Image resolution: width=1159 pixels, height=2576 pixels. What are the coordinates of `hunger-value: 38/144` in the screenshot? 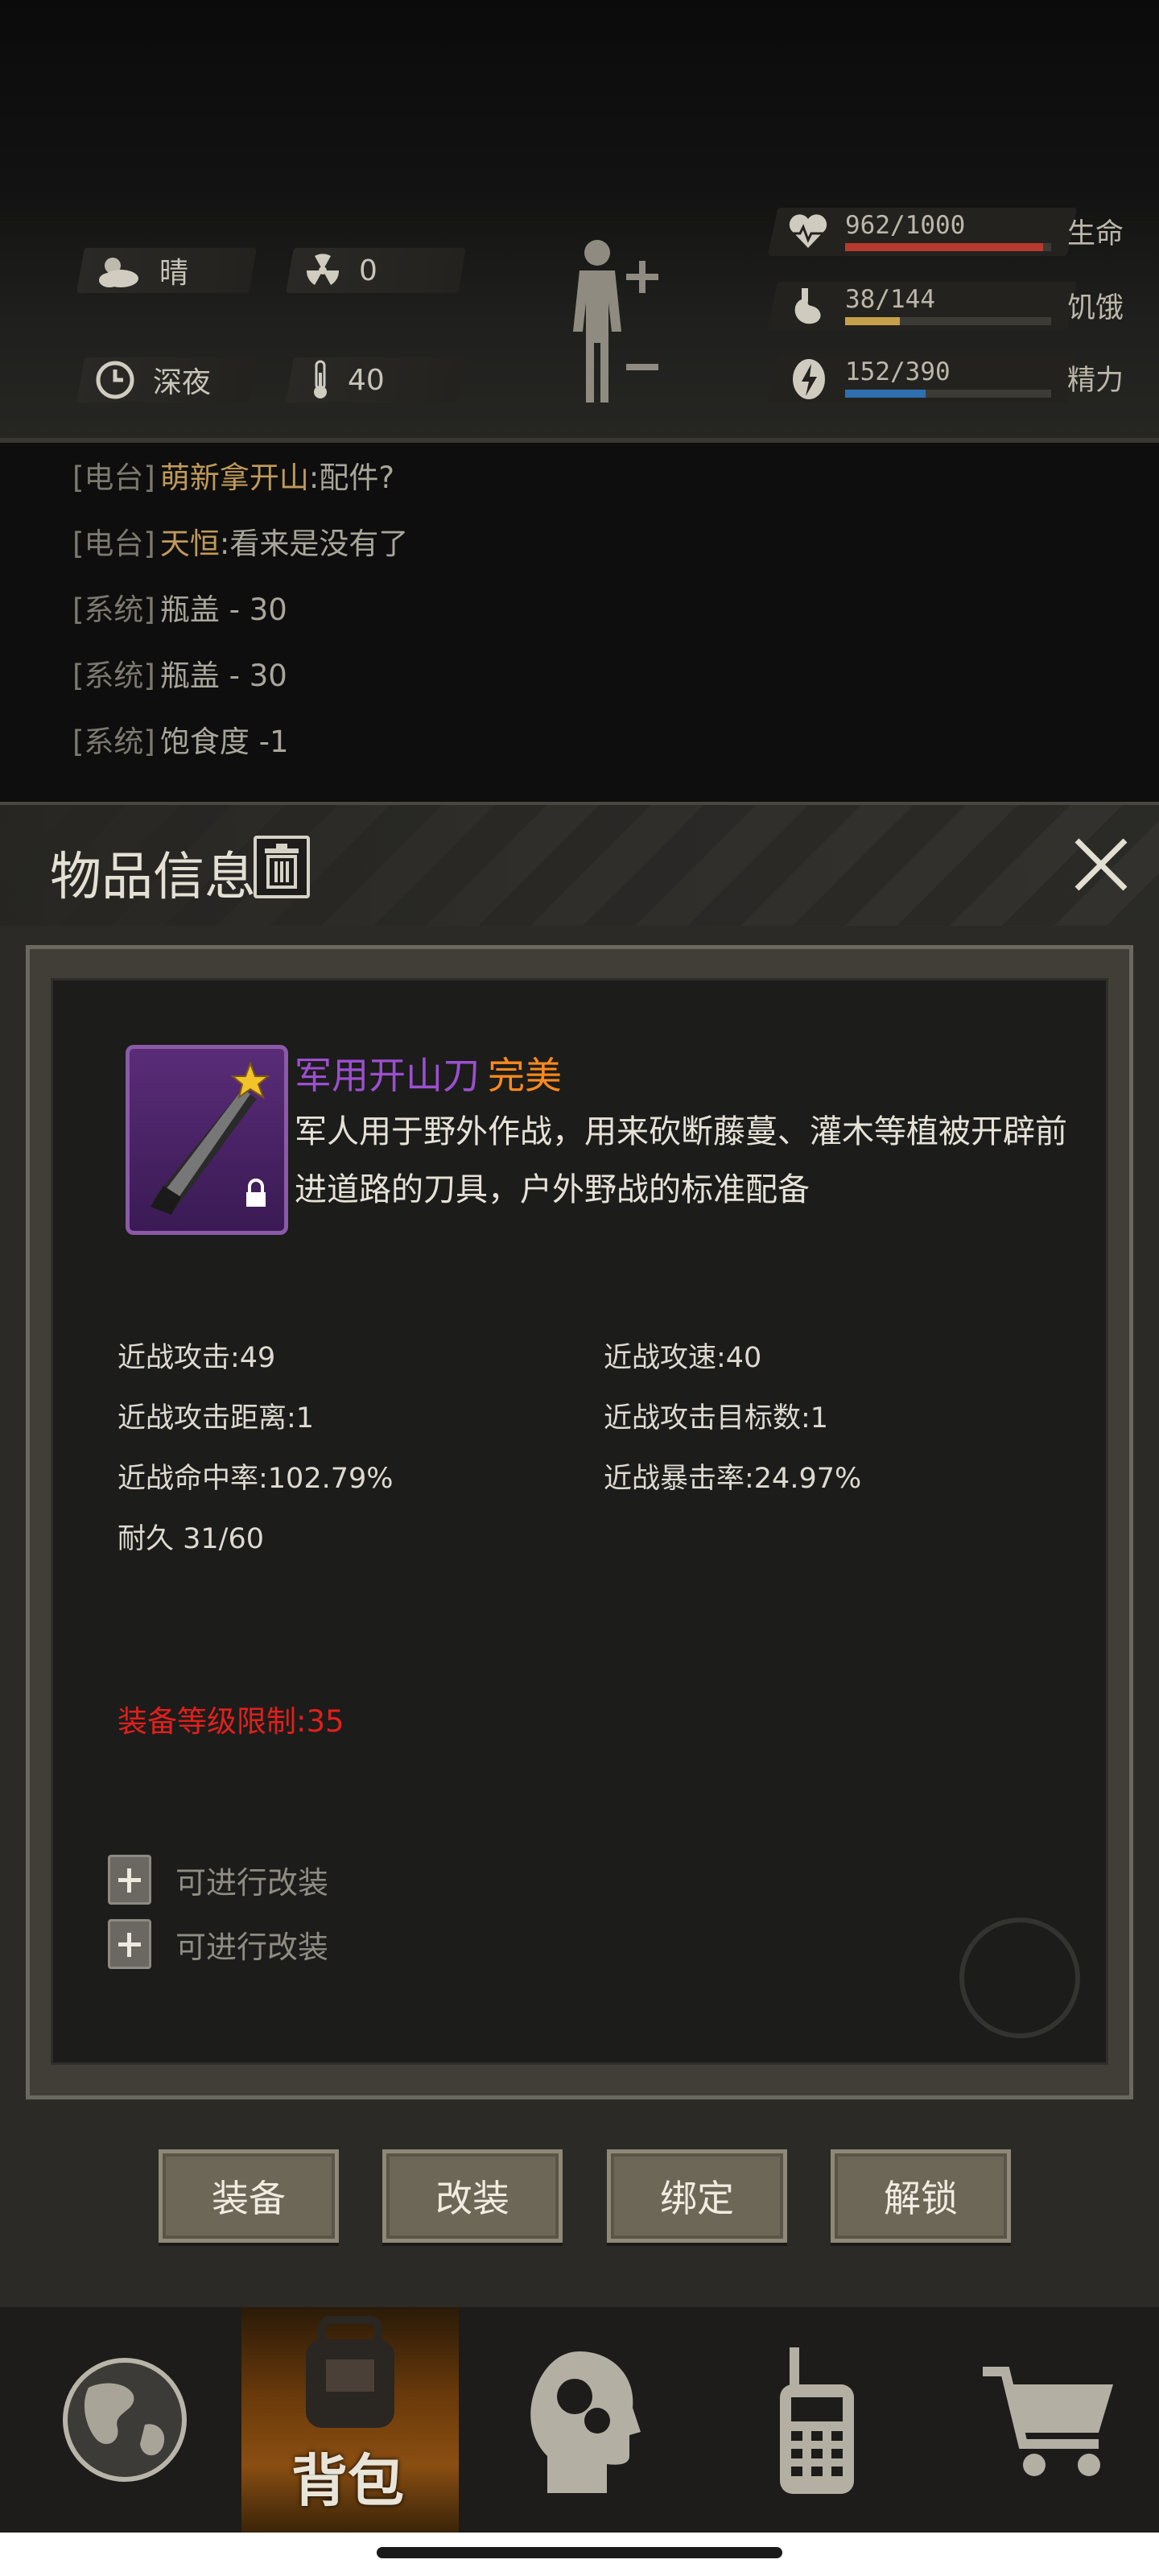 It's located at (890, 299).